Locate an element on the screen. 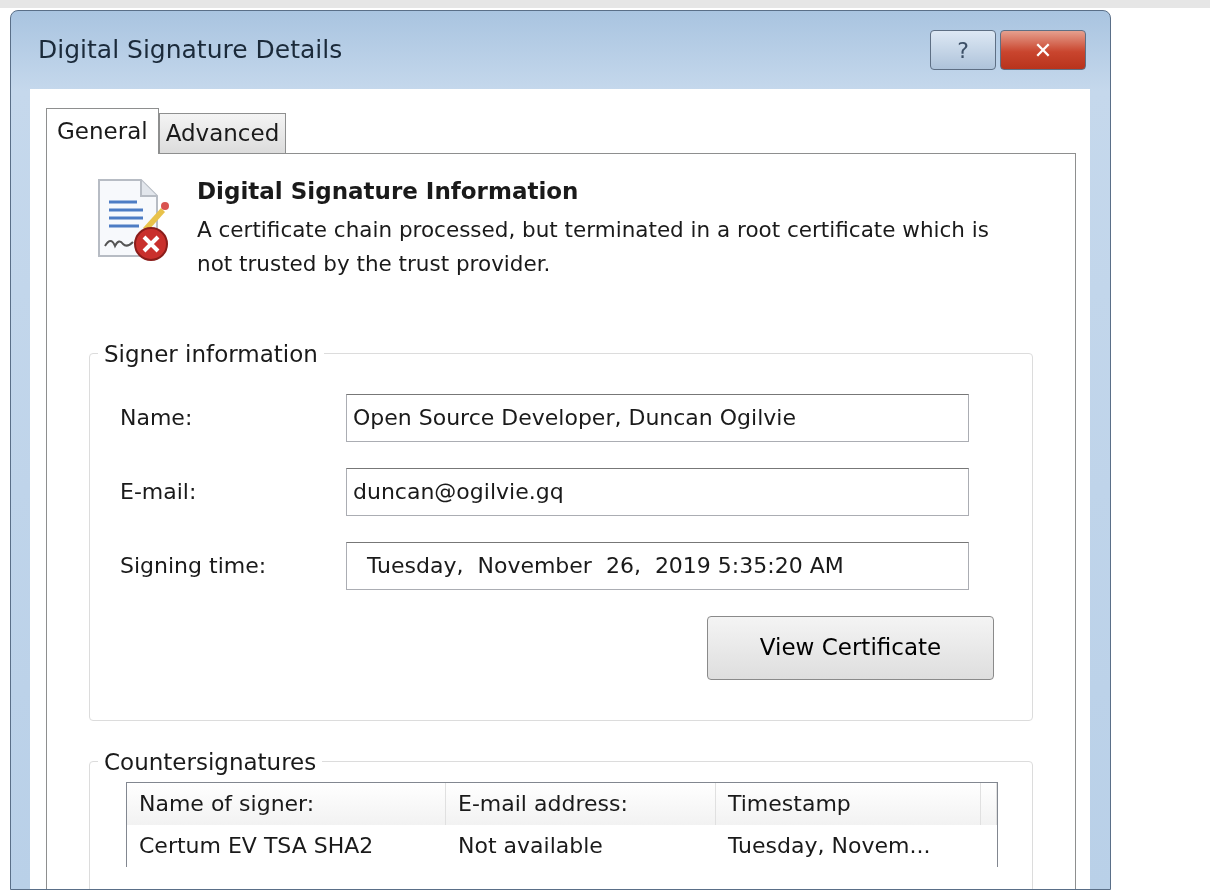  column-header: Name of signer: is located at coordinates (286, 803).